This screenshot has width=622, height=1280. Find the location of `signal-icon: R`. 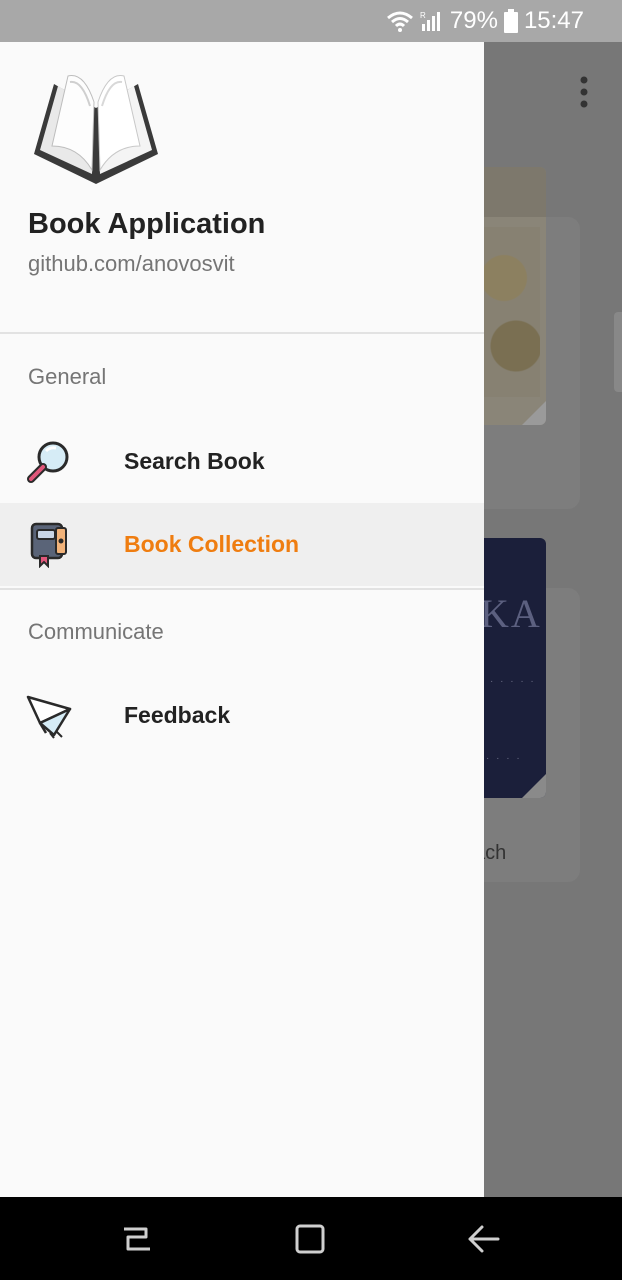

signal-icon: R is located at coordinates (432, 21).